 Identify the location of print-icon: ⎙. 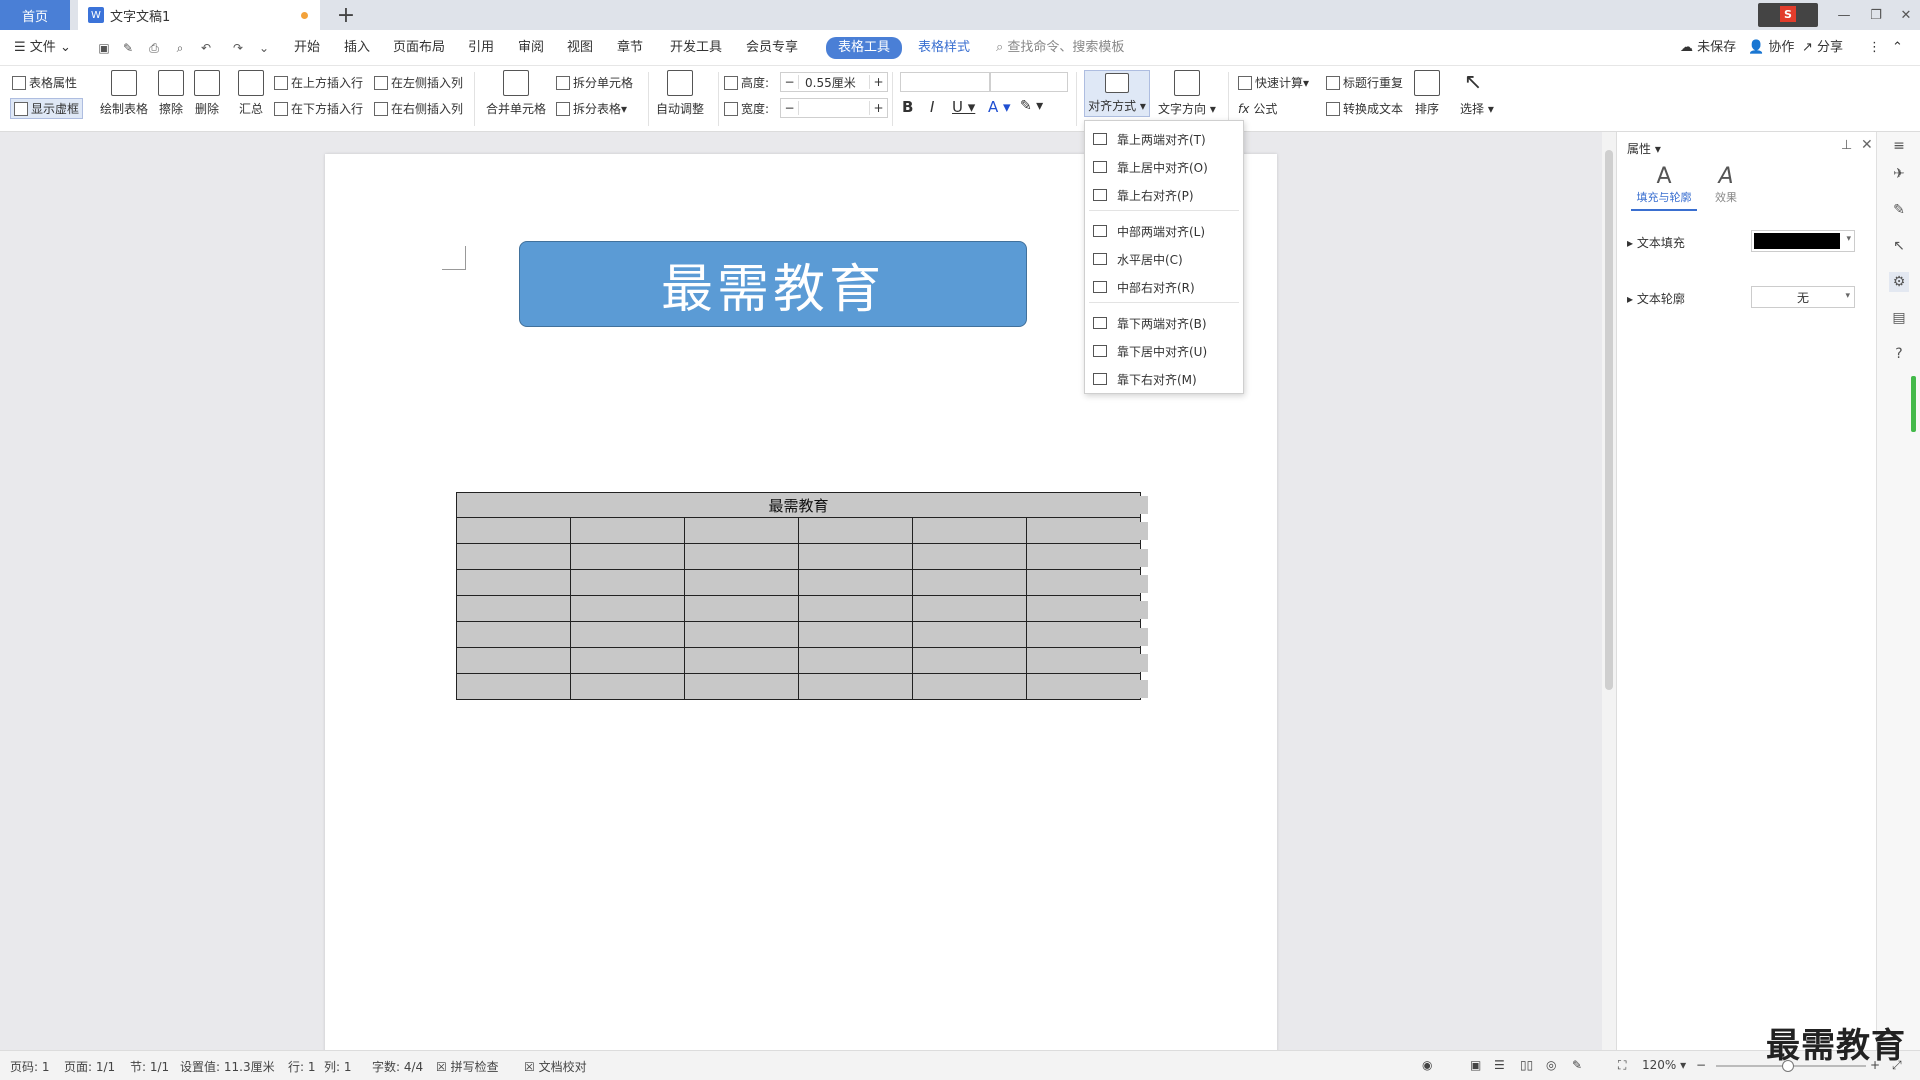
(154, 48).